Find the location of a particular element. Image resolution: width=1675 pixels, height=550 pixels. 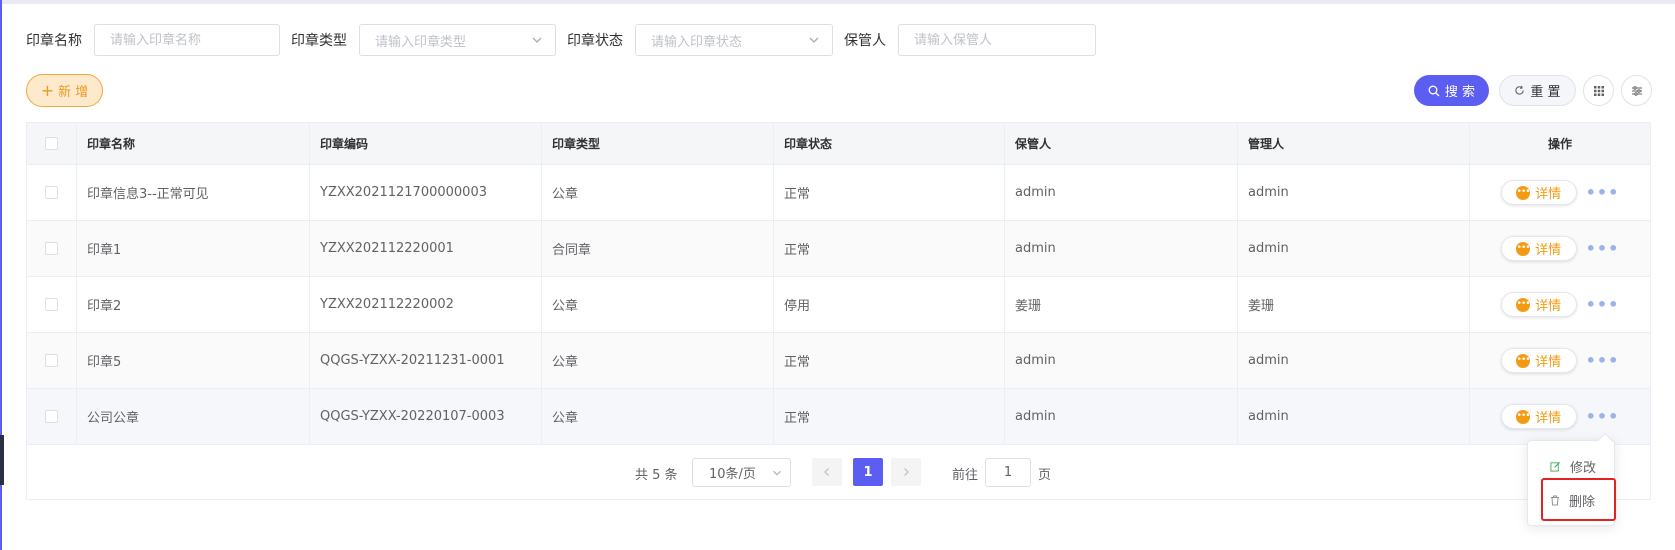

next-page-button is located at coordinates (906, 472).